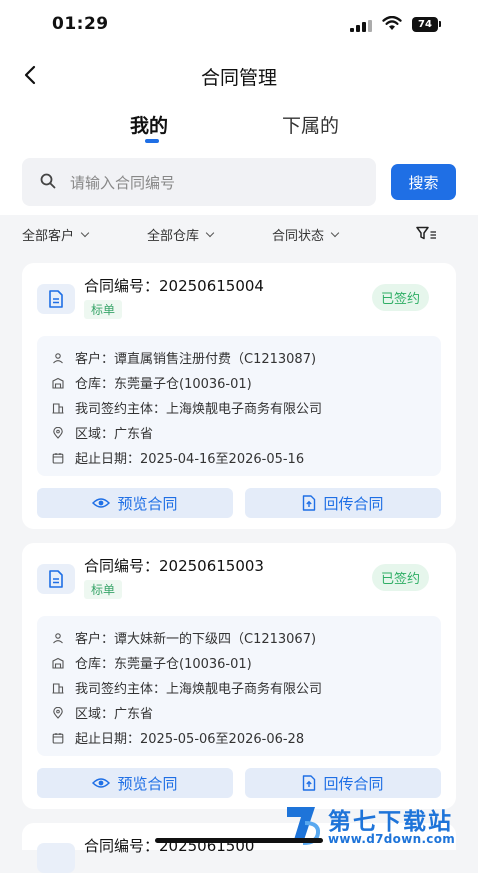 The width and height of the screenshot is (478, 873). I want to click on date-row: 起止日期：2025-05-06至2026-06-28, so click(178, 737).